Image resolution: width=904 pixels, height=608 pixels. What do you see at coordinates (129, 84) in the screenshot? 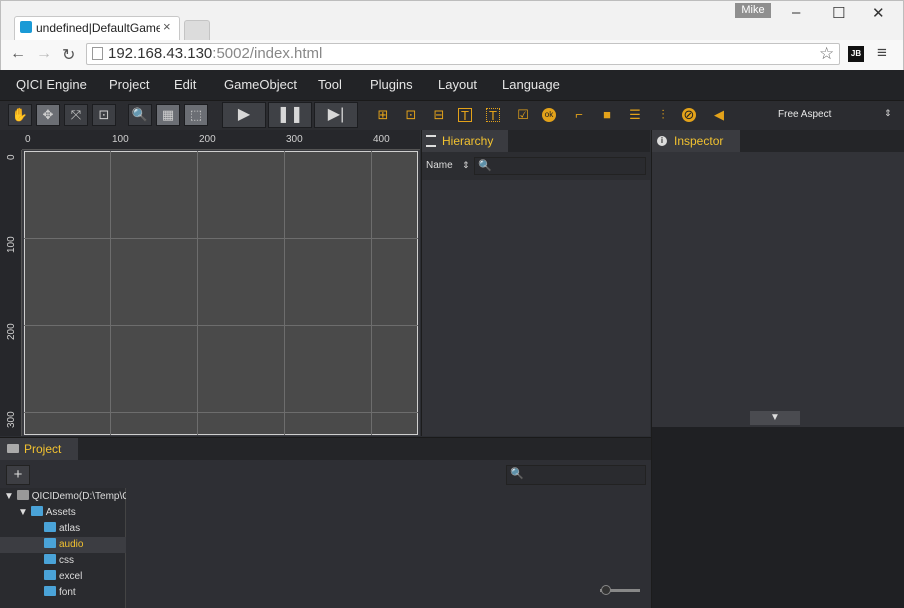
I see `menu-project: Project` at bounding box center [129, 84].